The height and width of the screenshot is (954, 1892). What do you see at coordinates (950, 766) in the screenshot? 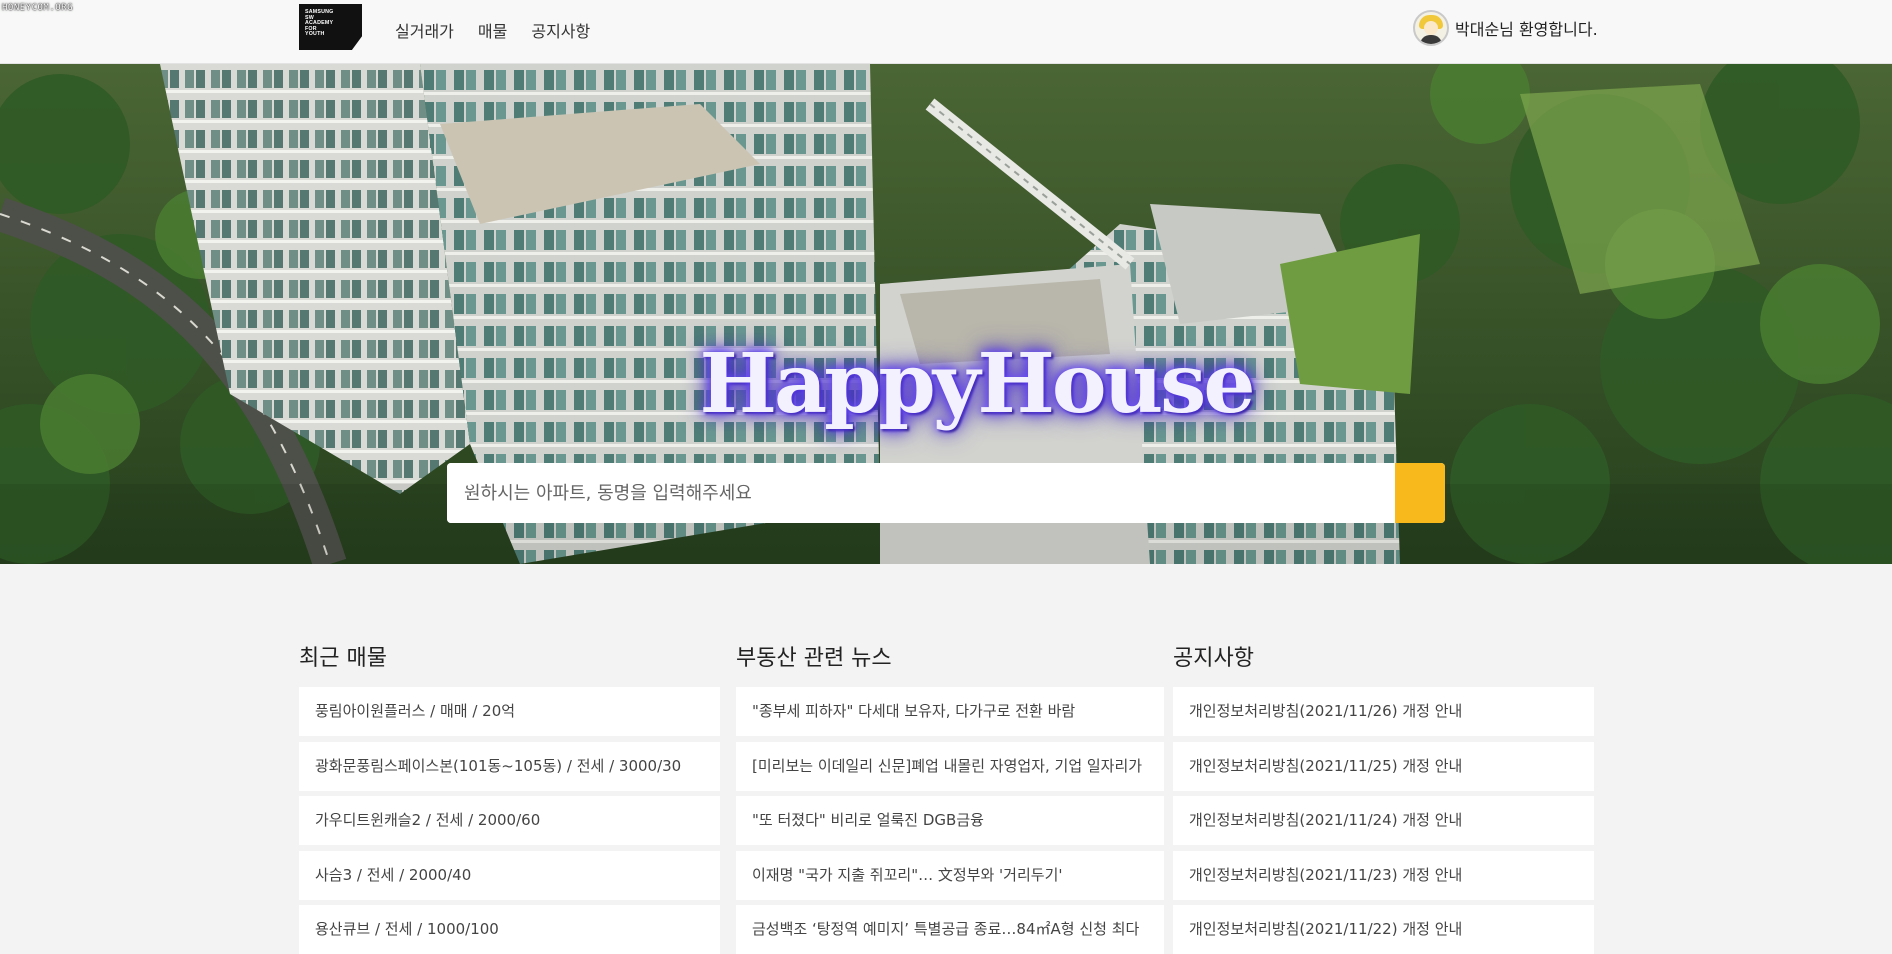
I see `news-item: [미리보는 이데일리 신문]폐업 내몰린 자영업자, 기업 일자리가` at bounding box center [950, 766].